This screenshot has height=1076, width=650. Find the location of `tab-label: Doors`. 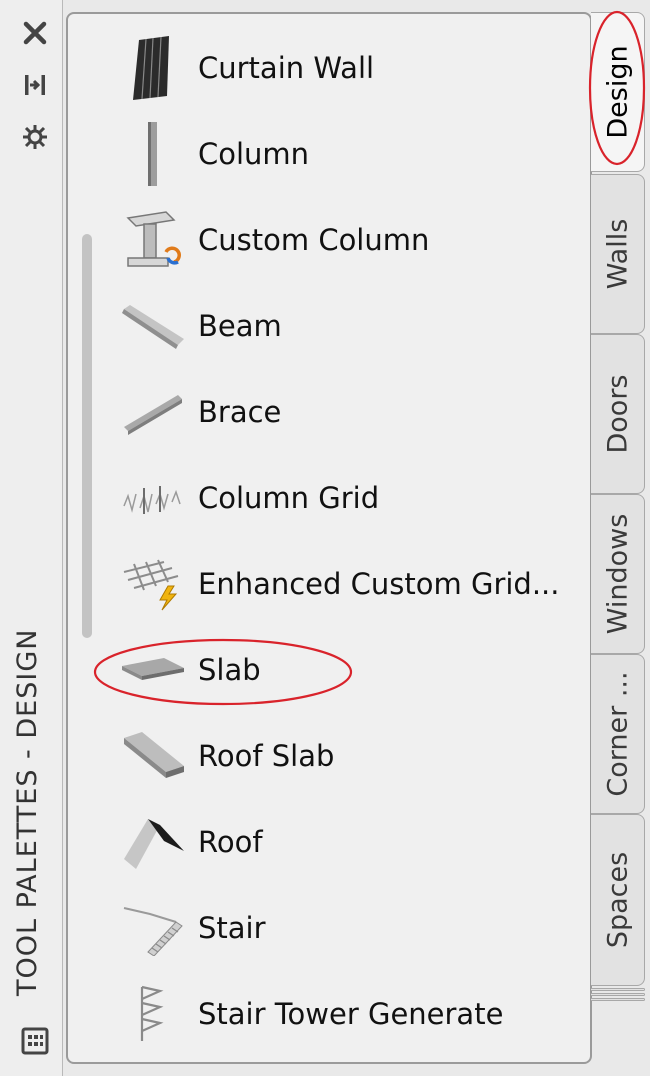

tab-label: Doors is located at coordinates (617, 414).